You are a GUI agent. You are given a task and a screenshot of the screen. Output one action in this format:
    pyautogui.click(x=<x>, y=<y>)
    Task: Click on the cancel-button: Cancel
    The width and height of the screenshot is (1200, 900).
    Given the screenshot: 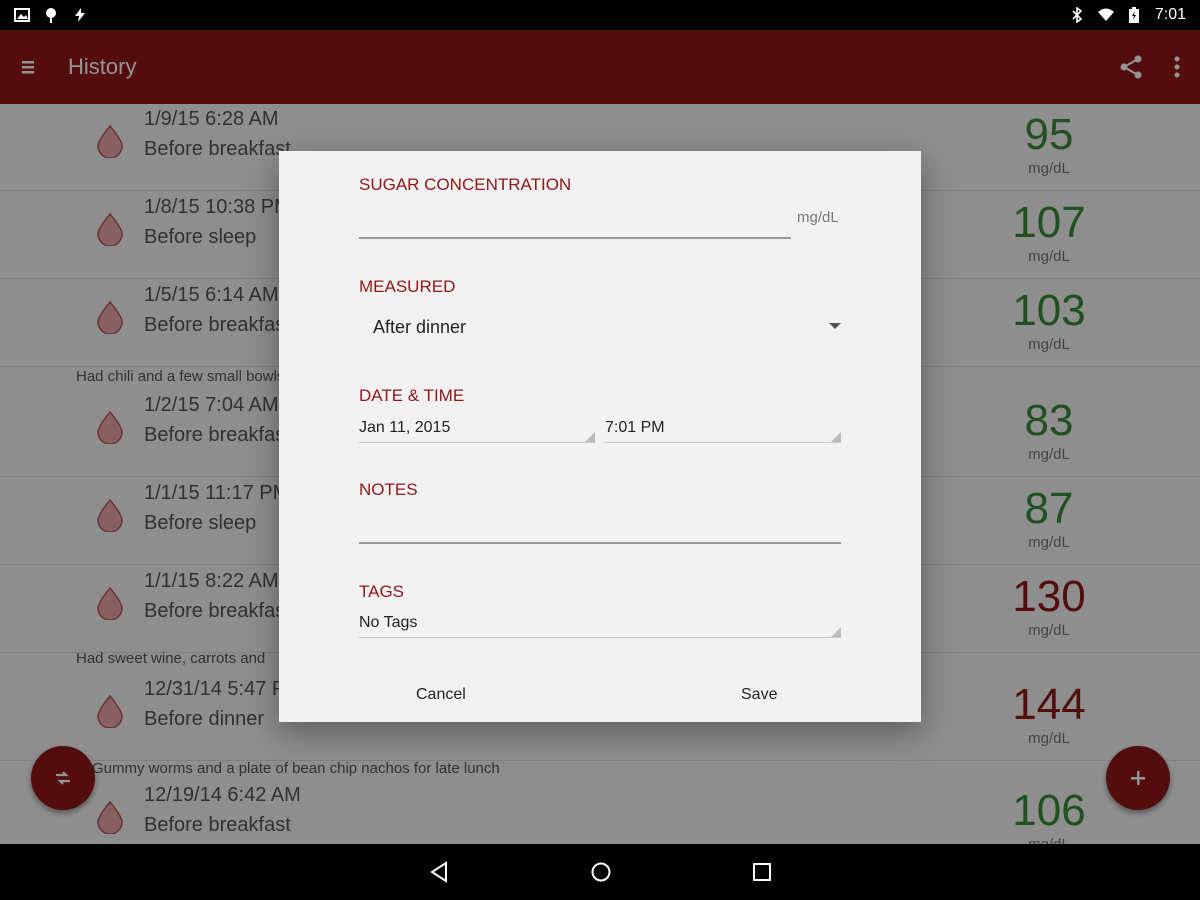 What is the action you would take?
    pyautogui.click(x=441, y=695)
    